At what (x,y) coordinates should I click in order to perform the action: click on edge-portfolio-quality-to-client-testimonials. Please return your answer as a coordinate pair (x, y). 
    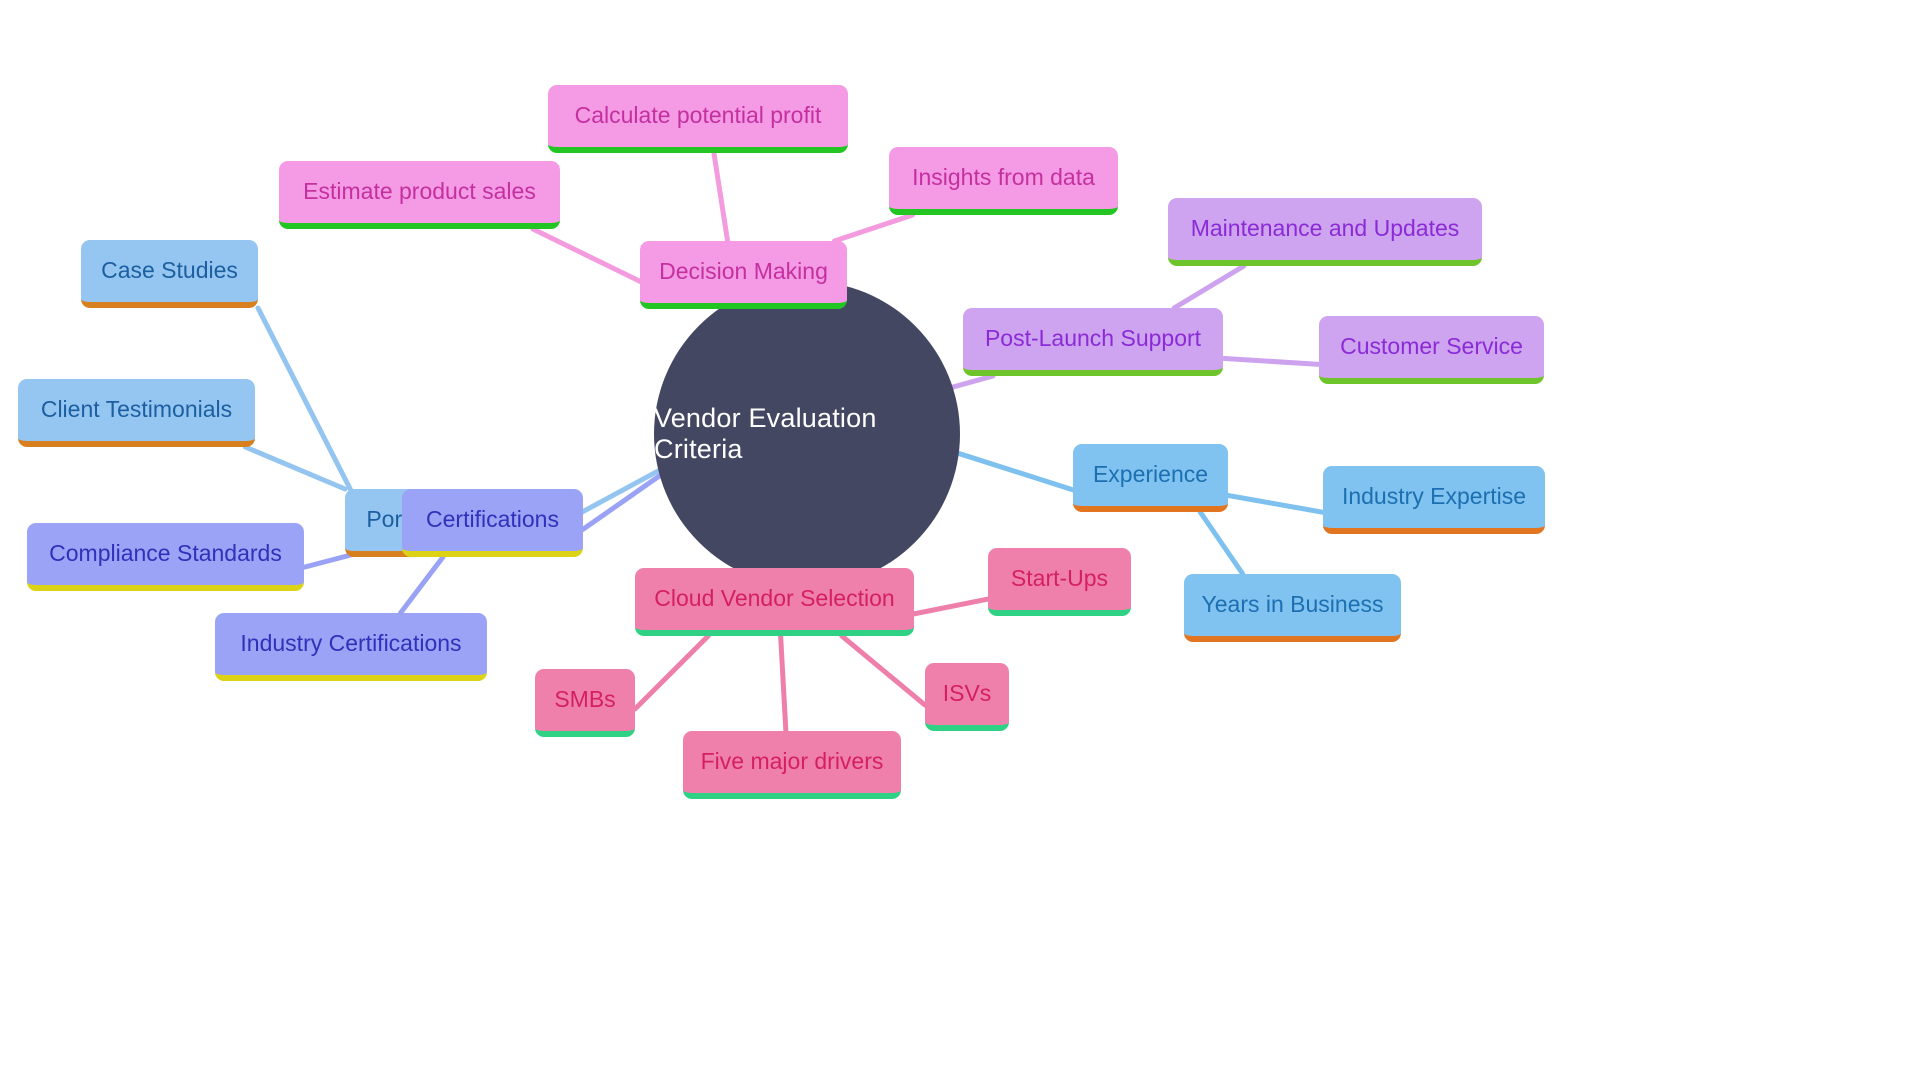
    Looking at the image, I should click on (295, 468).